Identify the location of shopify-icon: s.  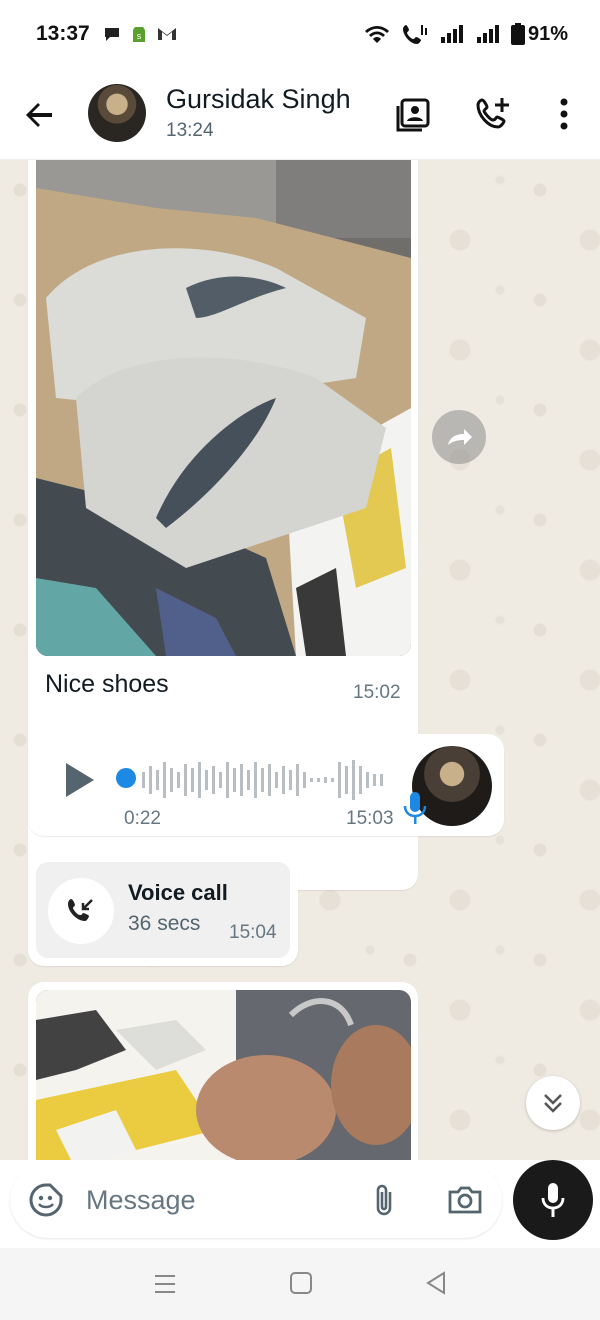
(139, 34).